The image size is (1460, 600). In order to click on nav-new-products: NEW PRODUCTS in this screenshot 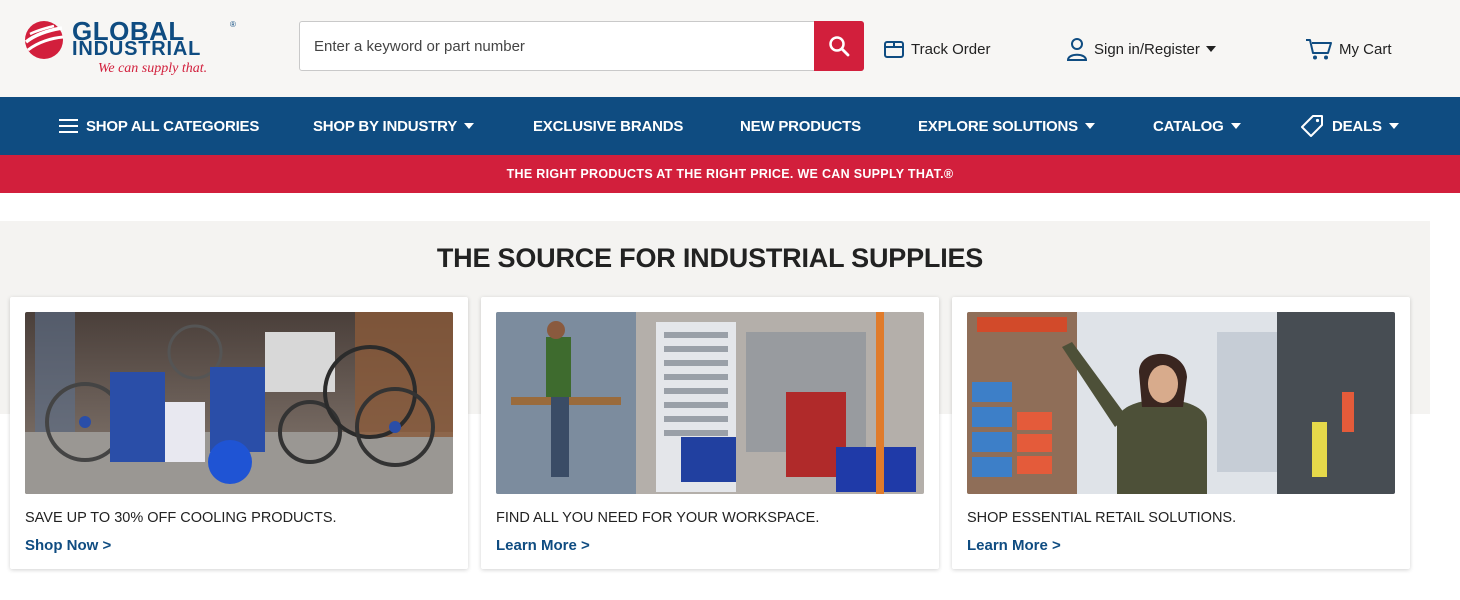, I will do `click(800, 126)`.